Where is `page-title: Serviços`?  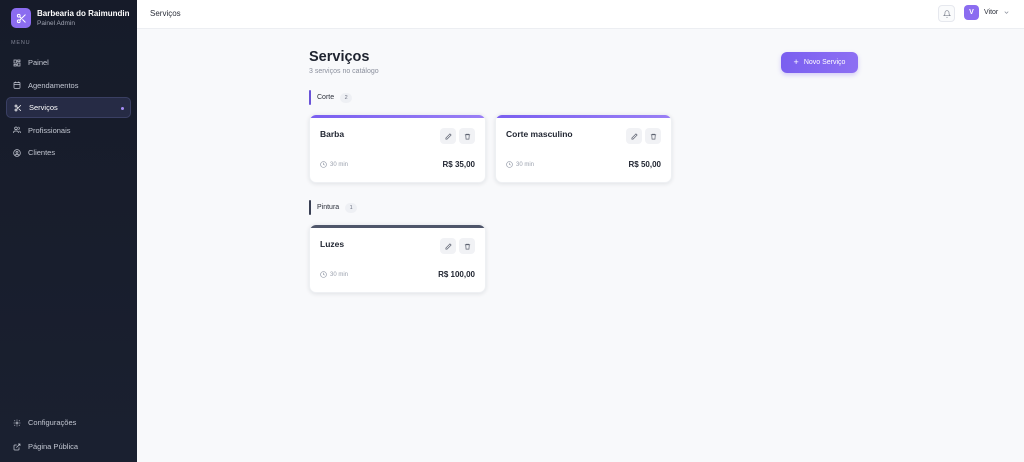 page-title: Serviços is located at coordinates (339, 57).